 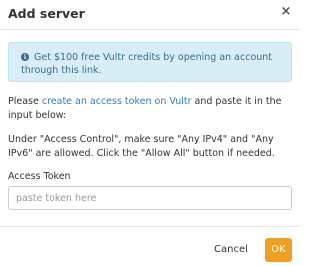 I want to click on cancel-button: Cancel, so click(x=231, y=250).